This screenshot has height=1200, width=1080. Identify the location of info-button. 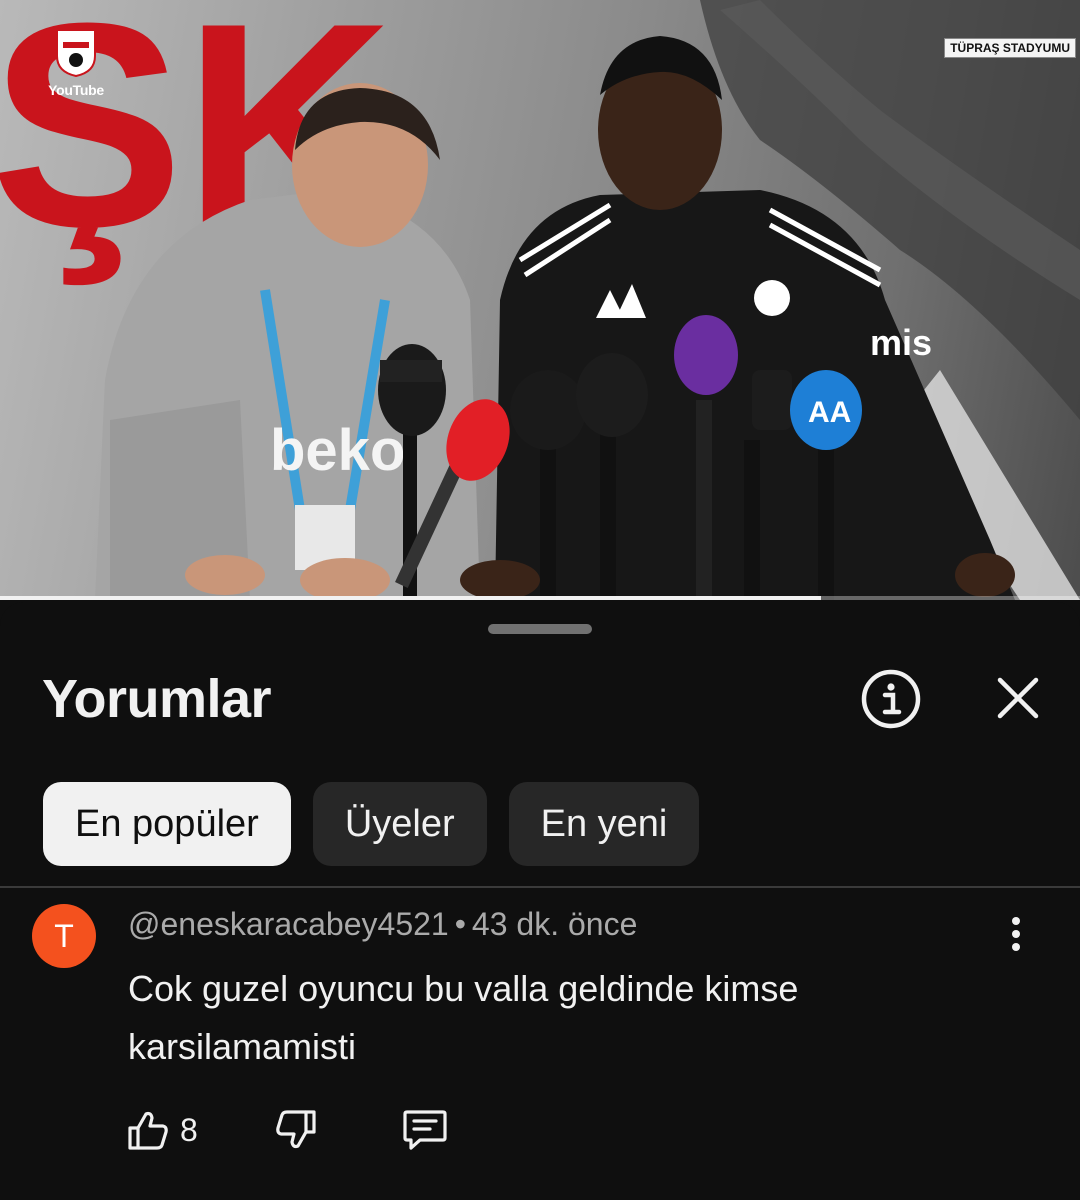
(891, 699).